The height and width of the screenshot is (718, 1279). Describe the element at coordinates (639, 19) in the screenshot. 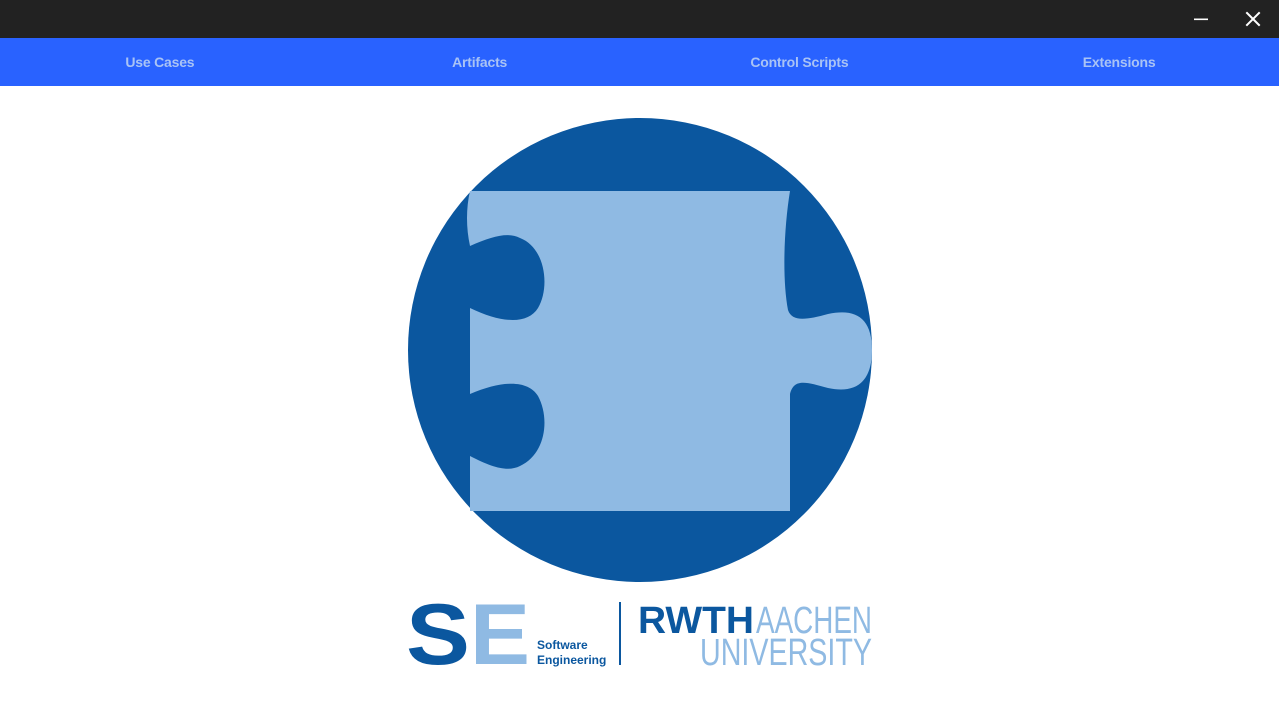

I see `title-bar` at that location.